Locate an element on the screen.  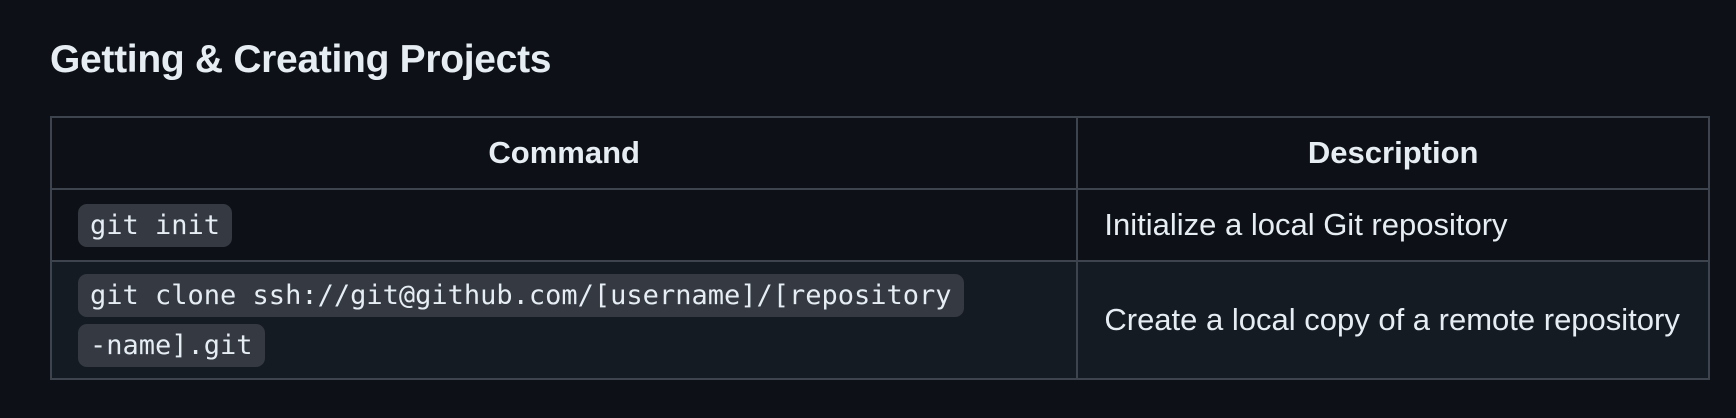
section-heading: Getting & Creating Projects is located at coordinates (301, 59).